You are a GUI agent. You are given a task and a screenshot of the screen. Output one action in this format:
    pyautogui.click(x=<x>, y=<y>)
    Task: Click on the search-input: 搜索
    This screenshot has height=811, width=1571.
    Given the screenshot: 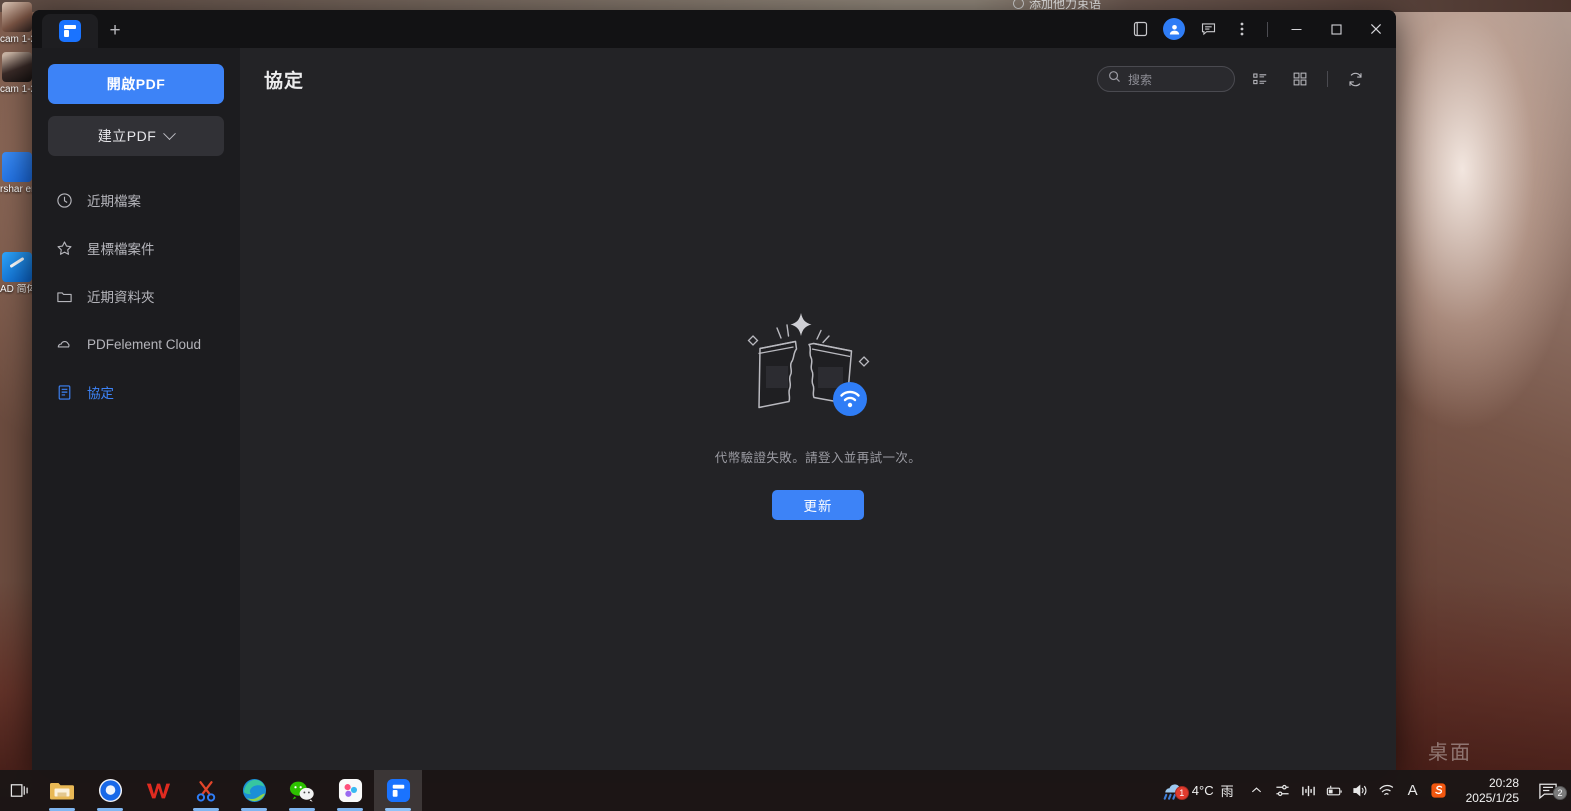 What is the action you would take?
    pyautogui.click(x=1166, y=79)
    